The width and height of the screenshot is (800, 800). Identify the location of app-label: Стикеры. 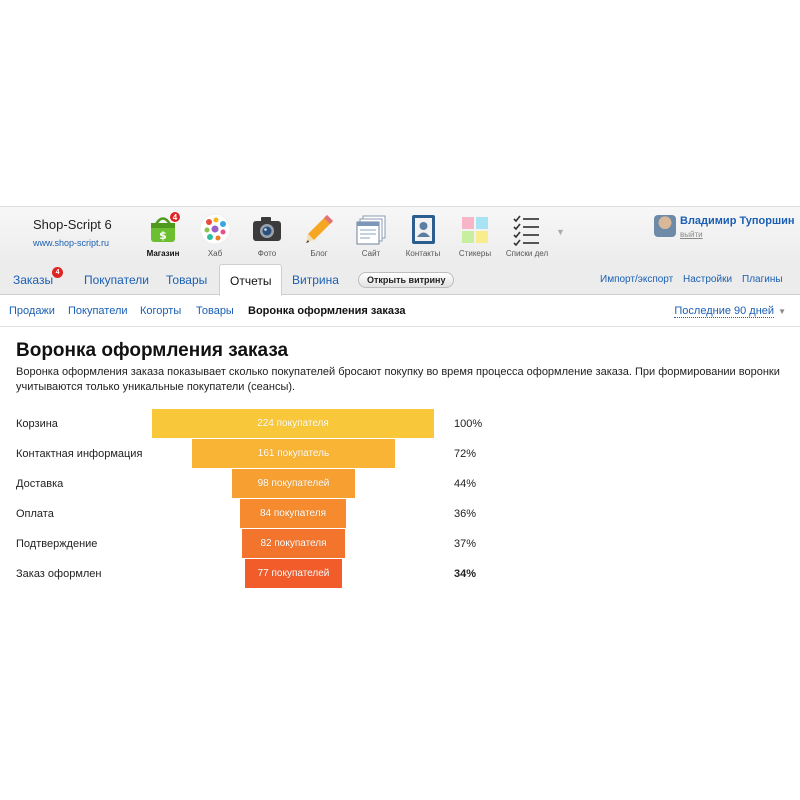
(475, 253).